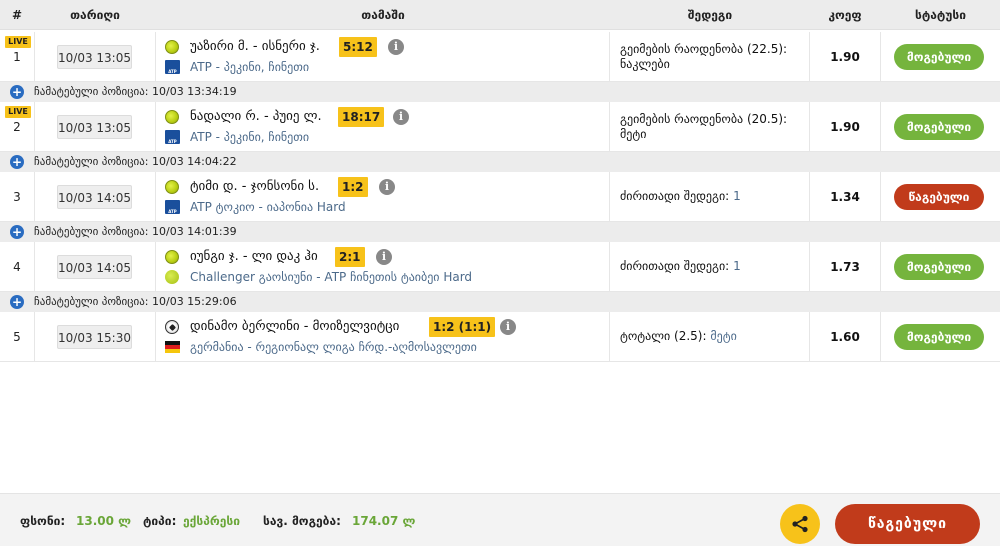  Describe the element at coordinates (907, 524) in the screenshot. I see `final-status-badge: წაგებული` at that location.